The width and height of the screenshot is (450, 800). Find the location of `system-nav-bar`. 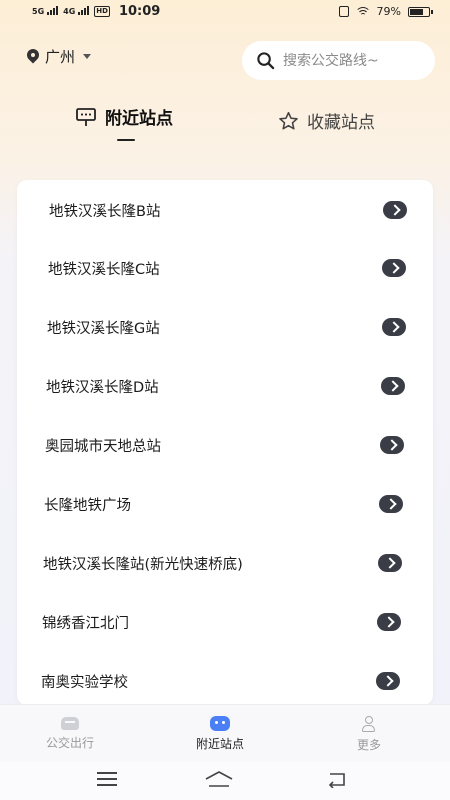

system-nav-bar is located at coordinates (225, 781).